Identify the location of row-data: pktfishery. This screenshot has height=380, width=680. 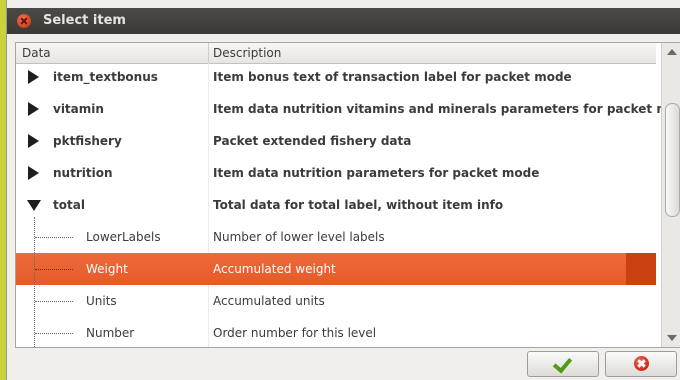
(87, 141).